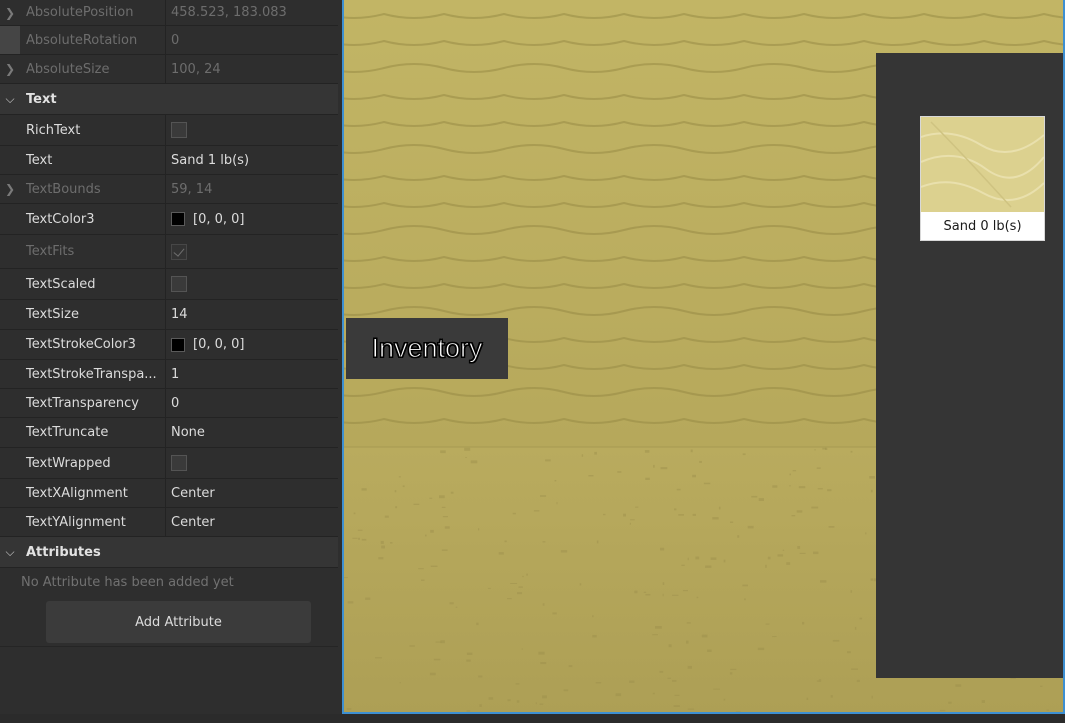 The image size is (1065, 723). Describe the element at coordinates (169, 552) in the screenshot. I see `section-header-attributes: ⌵ Attributes` at that location.